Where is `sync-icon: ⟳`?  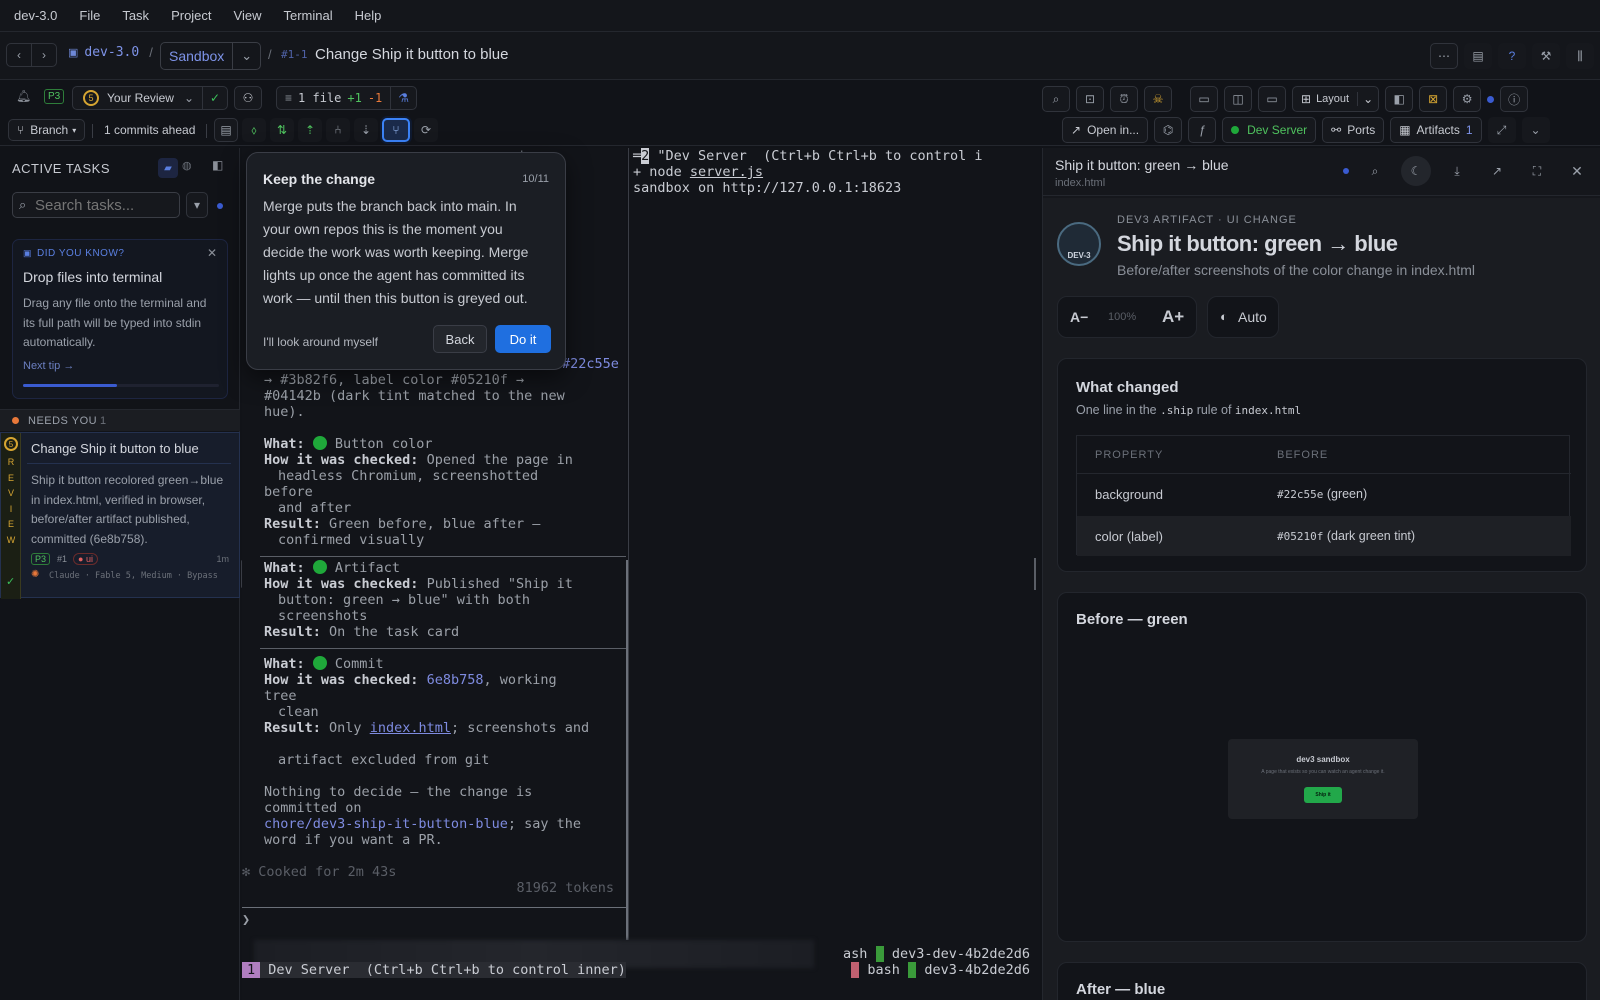
sync-icon: ⟳ is located at coordinates (426, 130).